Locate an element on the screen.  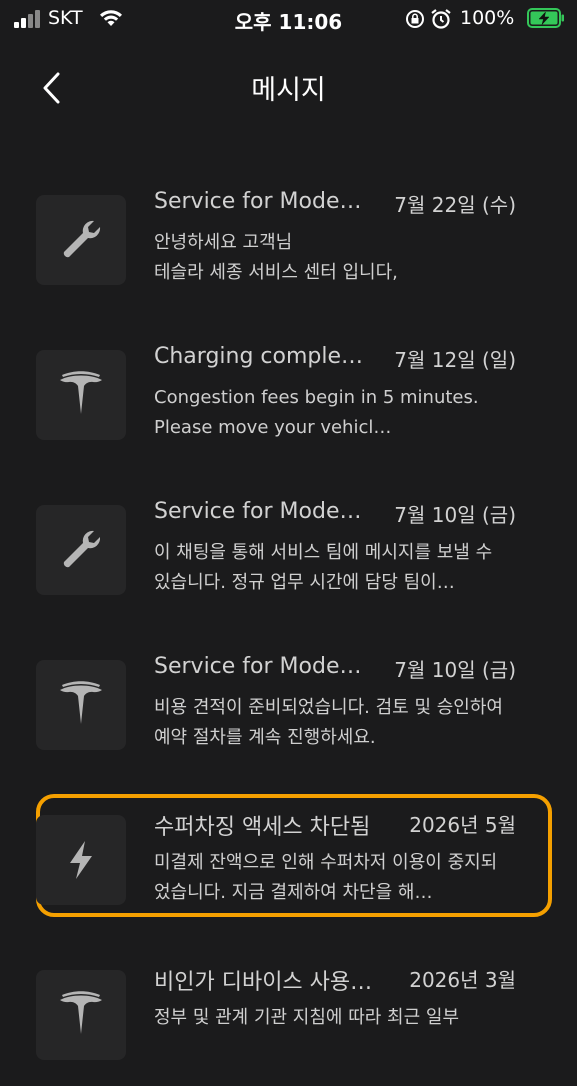
lightning-bolt-icon is located at coordinates (81, 860).